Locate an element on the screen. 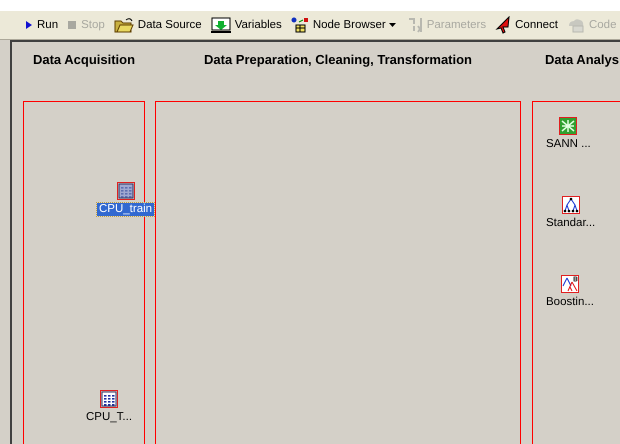 This screenshot has width=620, height=444. run-icon is located at coordinates (29, 25).